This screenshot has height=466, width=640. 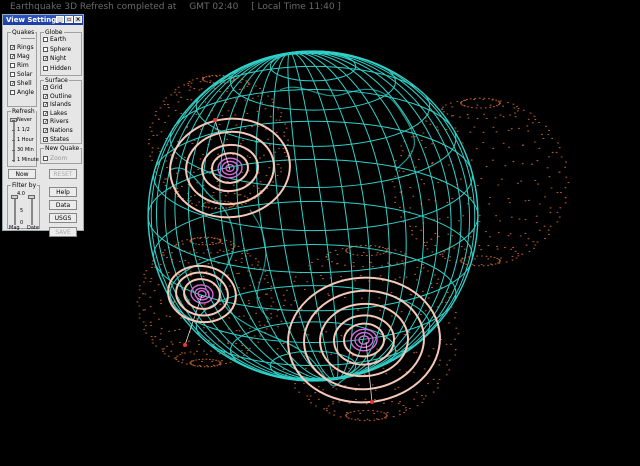 What do you see at coordinates (24, 120) in the screenshot?
I see `refresh-option-label: Never` at bounding box center [24, 120].